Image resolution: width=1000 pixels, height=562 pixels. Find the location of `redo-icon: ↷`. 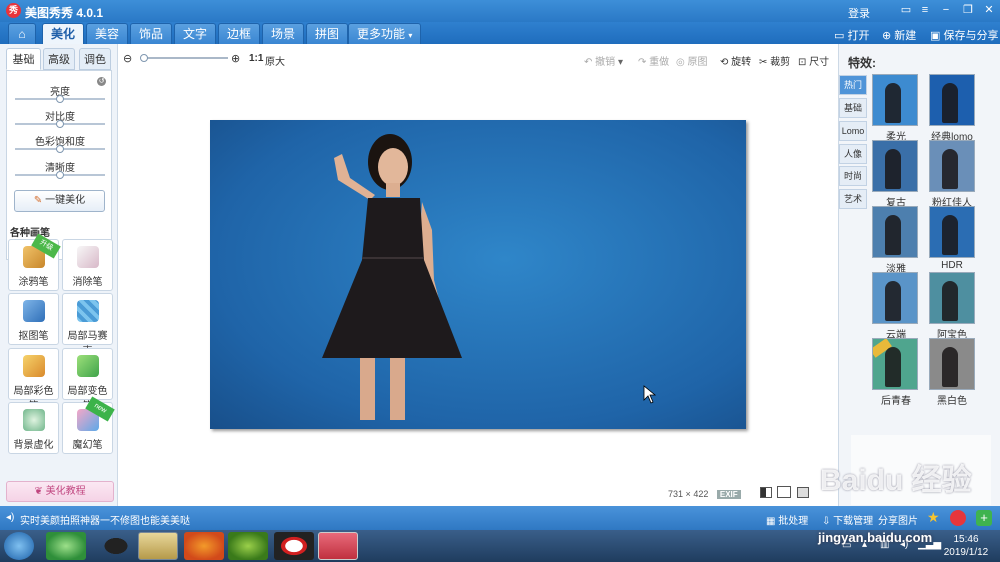

redo-icon: ↷ is located at coordinates (642, 62).